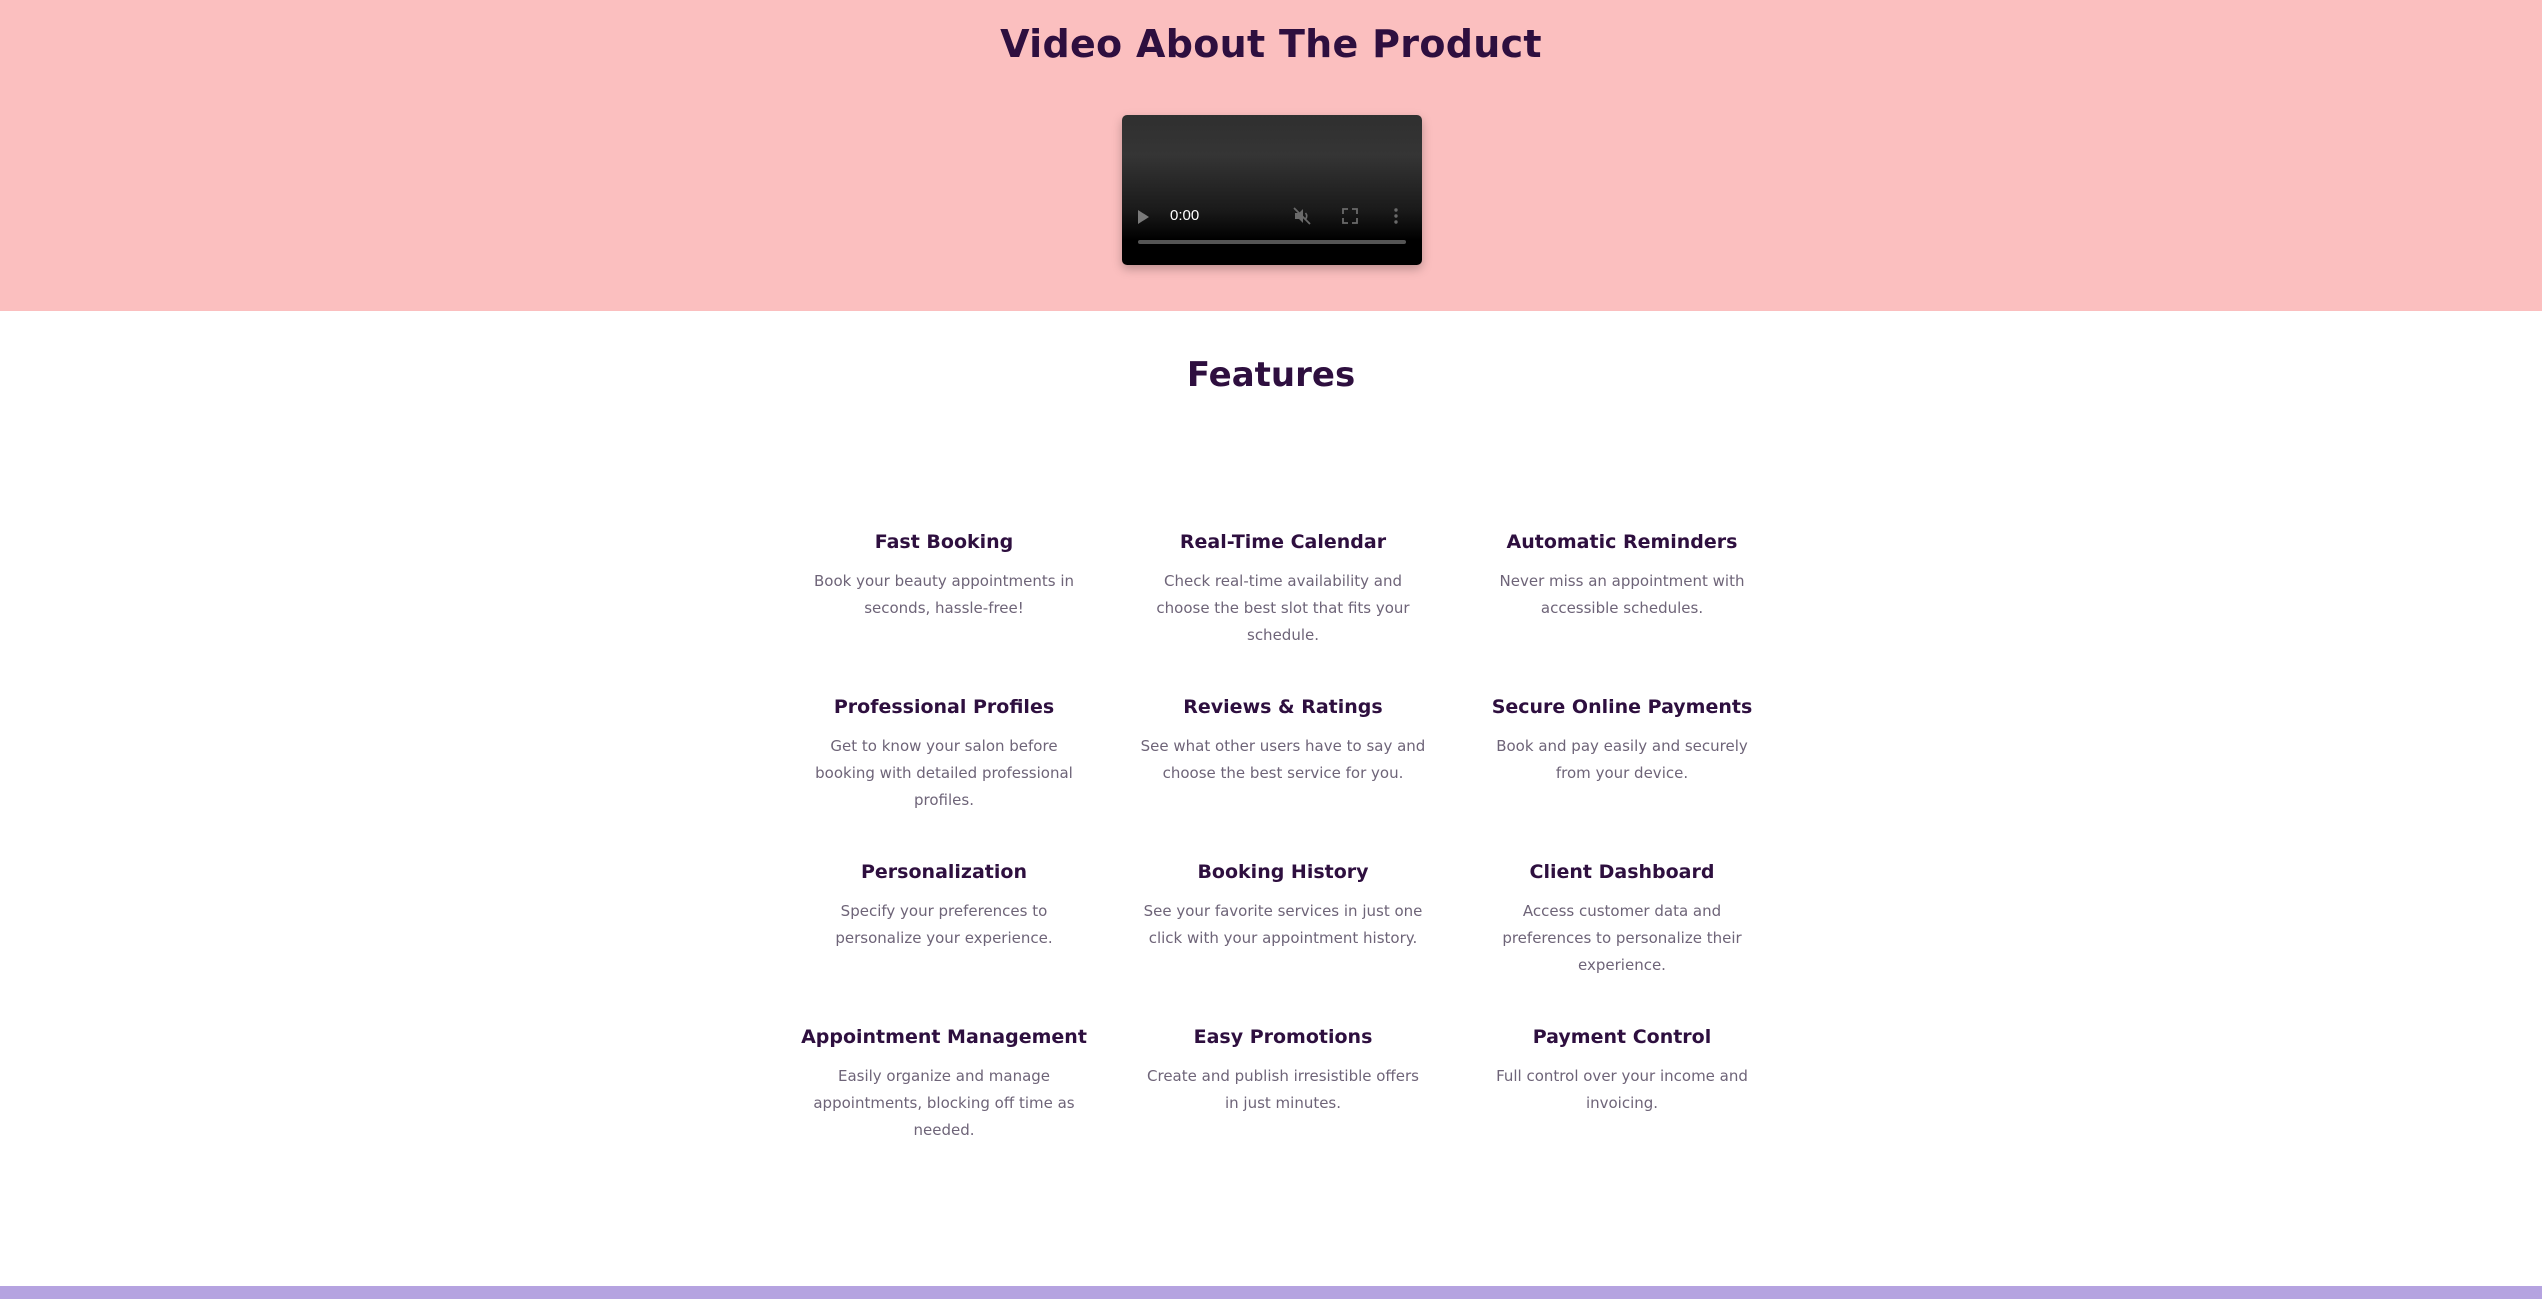  What do you see at coordinates (1185, 215) in the screenshot?
I see `video-time-display: 0:00` at bounding box center [1185, 215].